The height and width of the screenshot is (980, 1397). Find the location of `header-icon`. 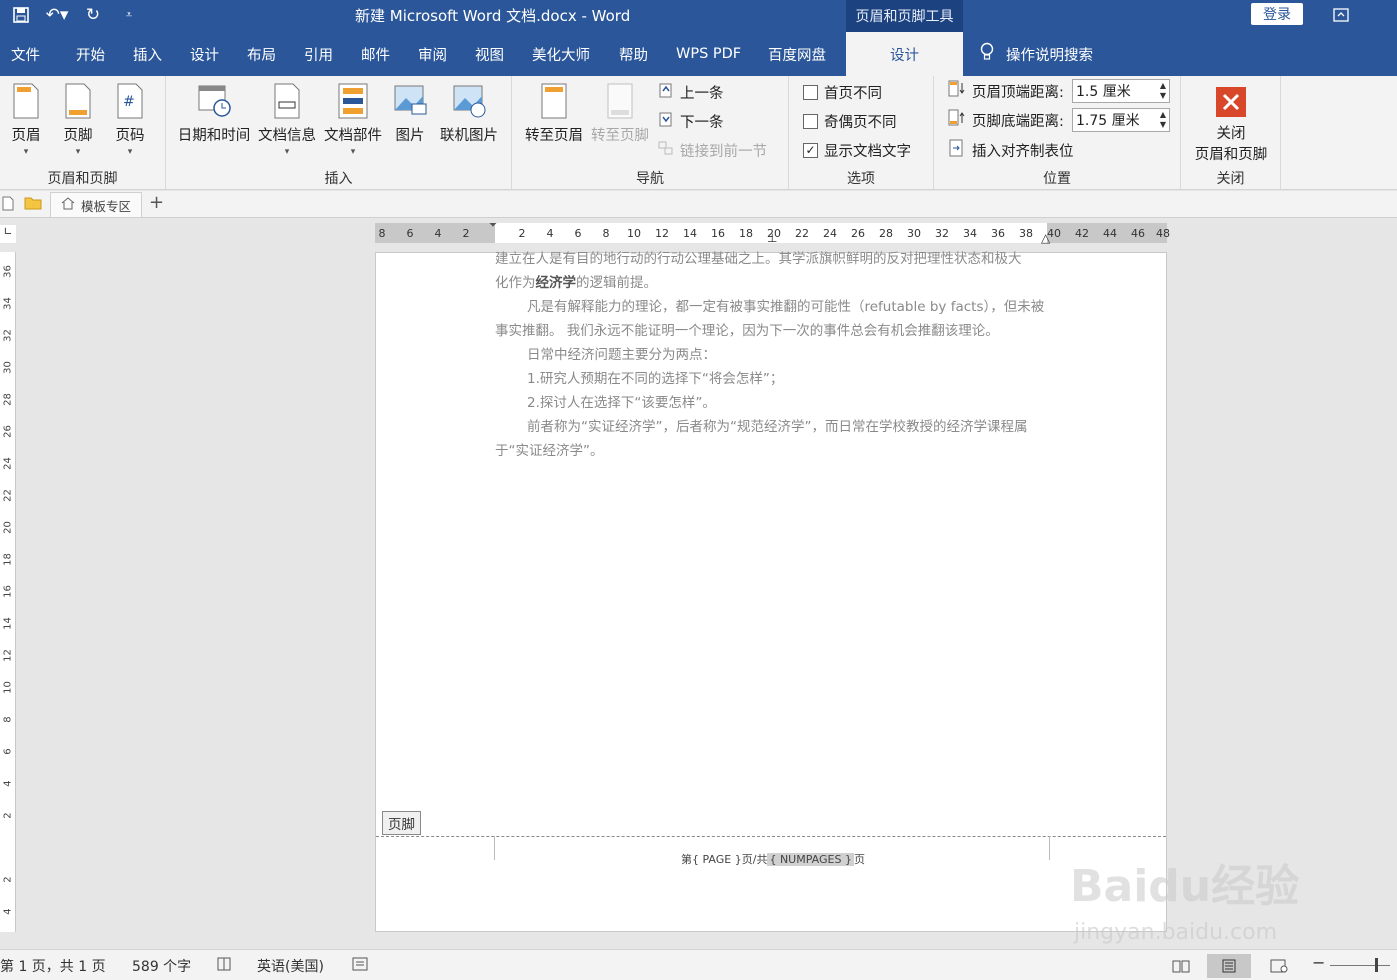

header-icon is located at coordinates (26, 101).